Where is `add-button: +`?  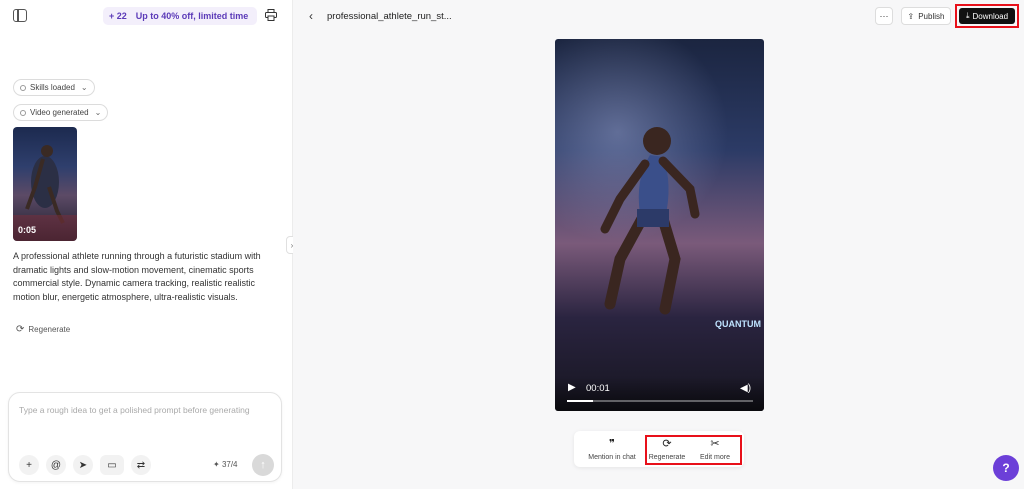
add-button: + is located at coordinates (29, 465).